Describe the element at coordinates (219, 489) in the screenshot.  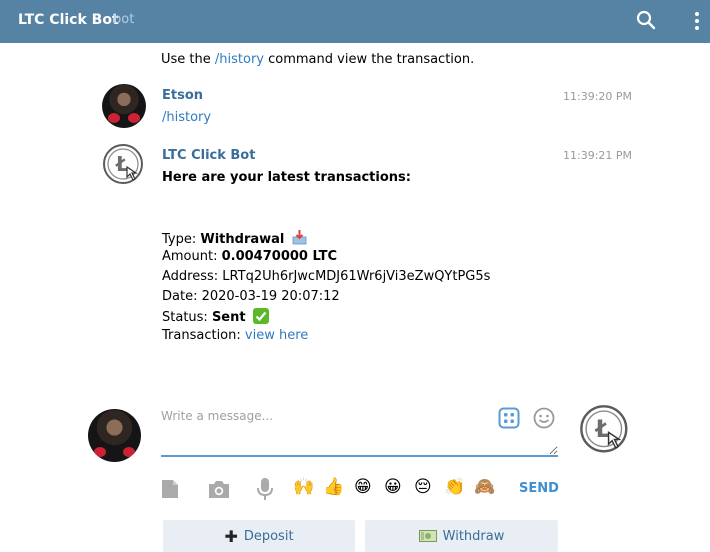
I see `camera-icon` at that location.